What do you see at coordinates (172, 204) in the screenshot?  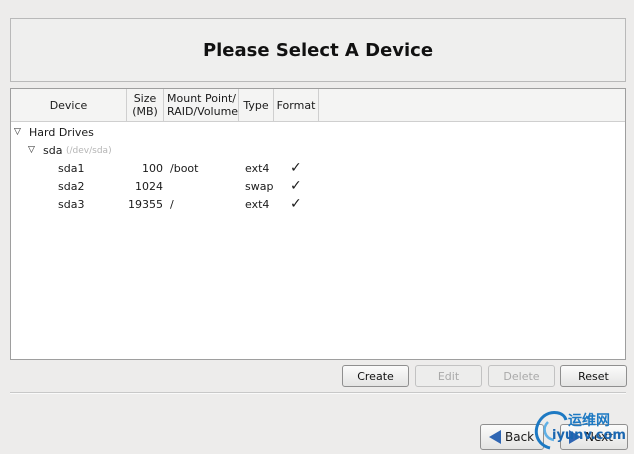 I see `partition-mount: /` at bounding box center [172, 204].